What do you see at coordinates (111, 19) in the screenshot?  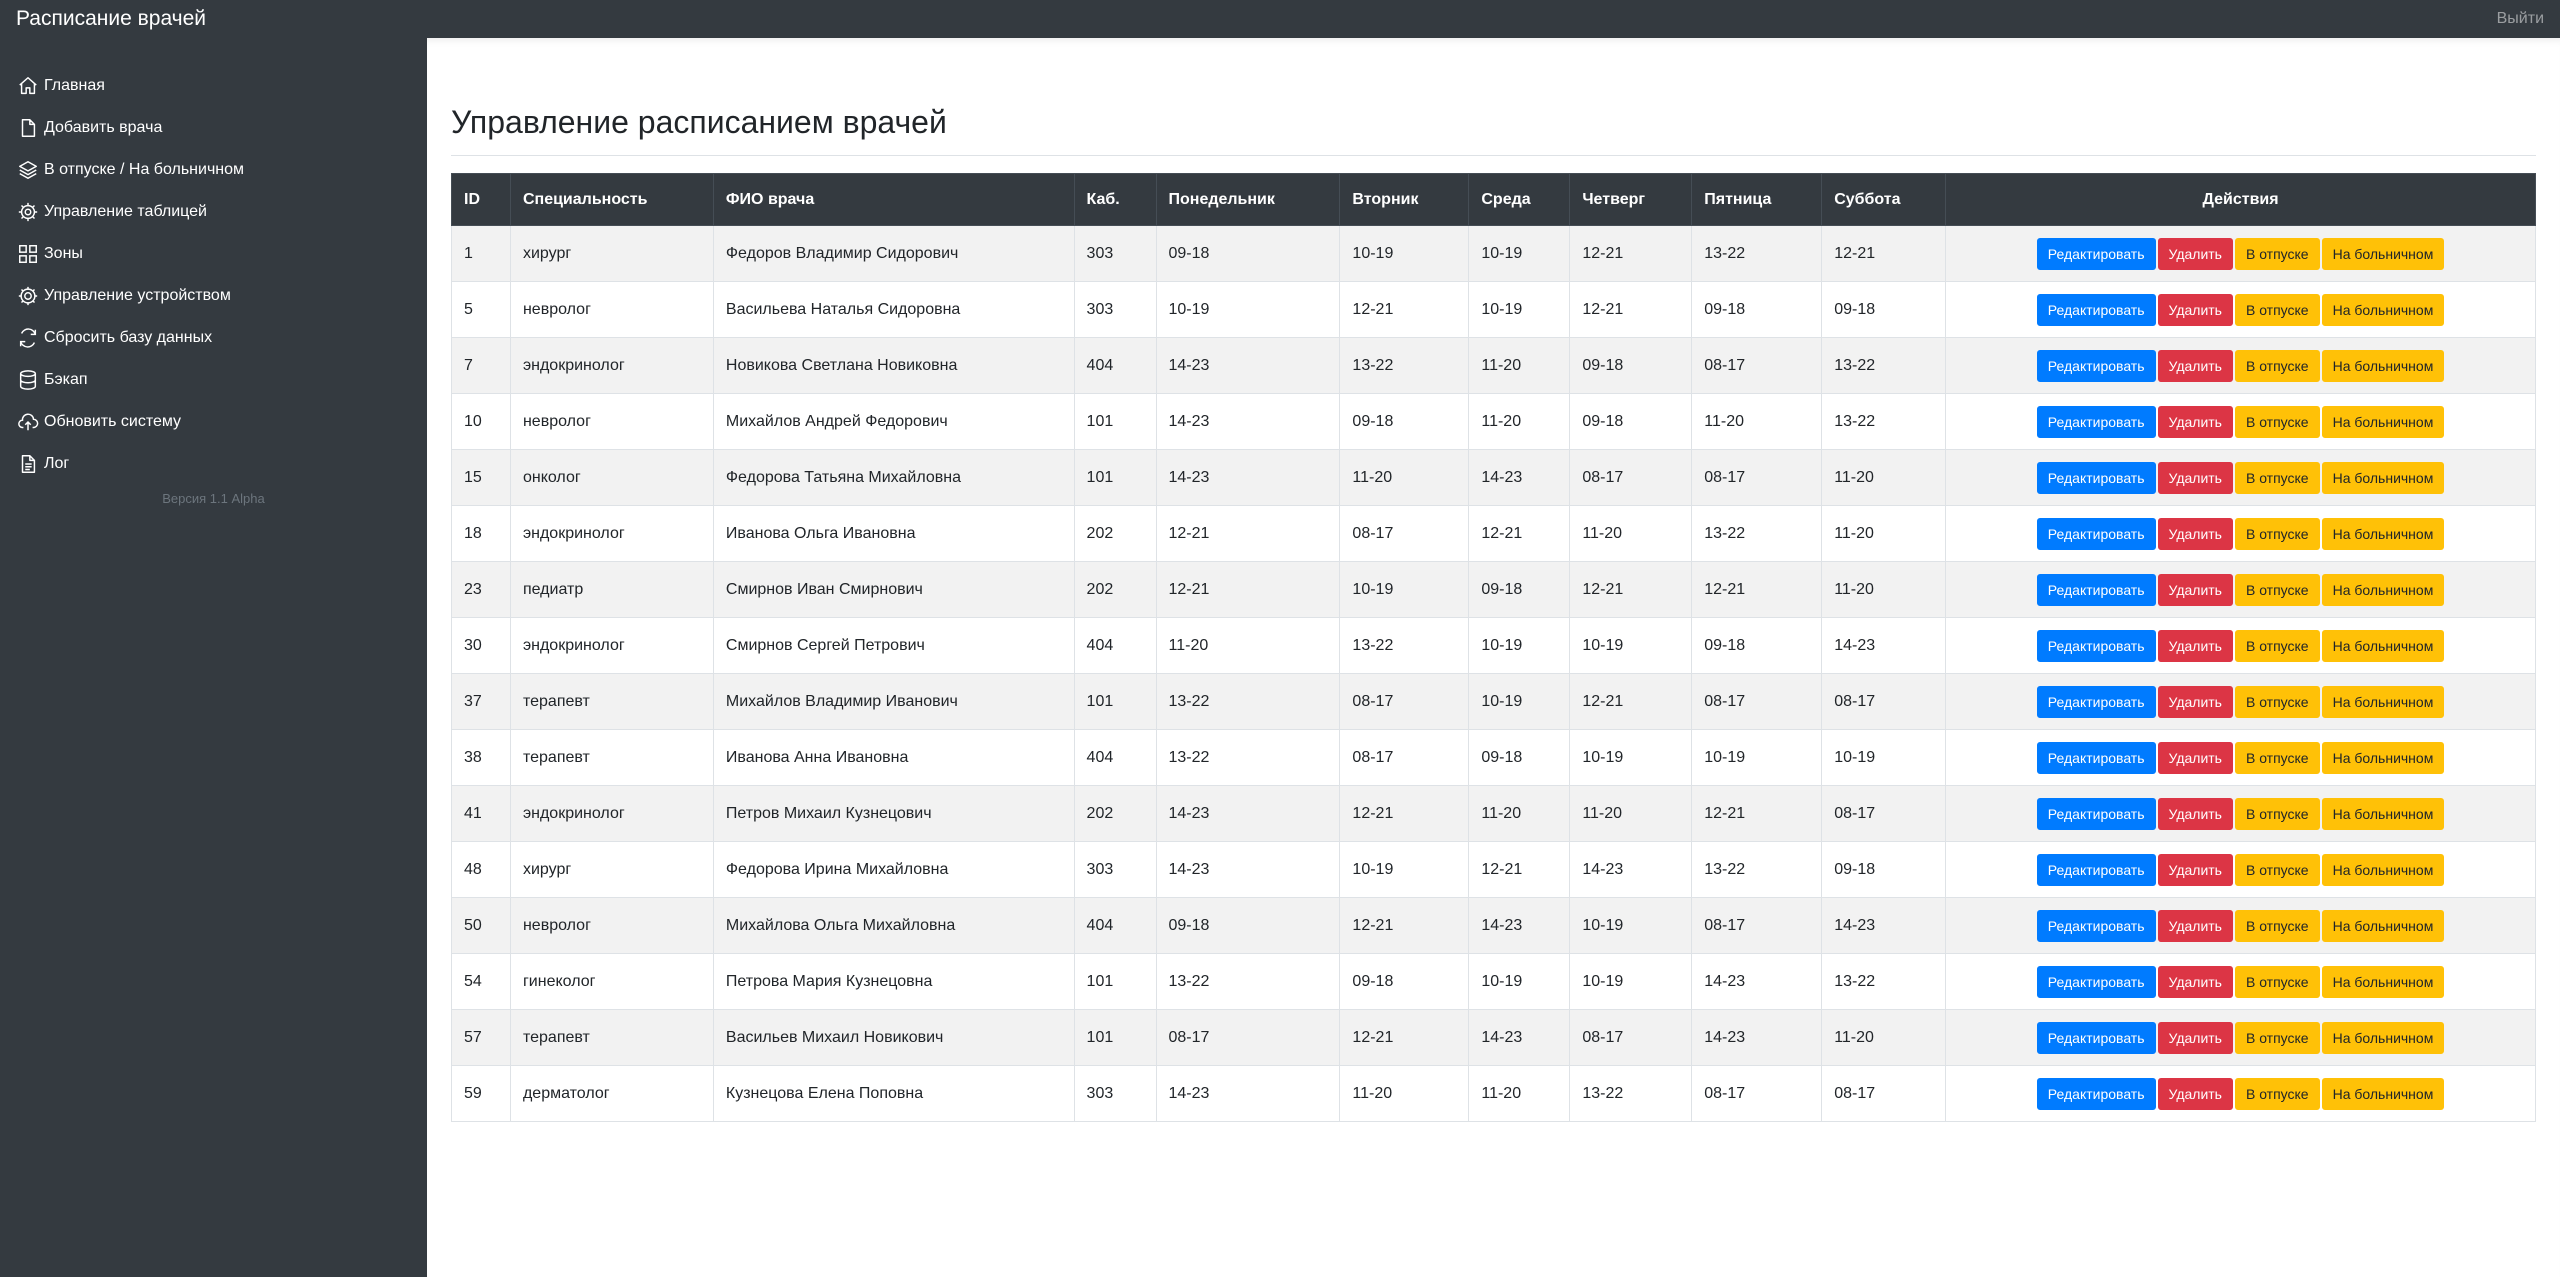 I see `app-title: Расписание врачей` at bounding box center [111, 19].